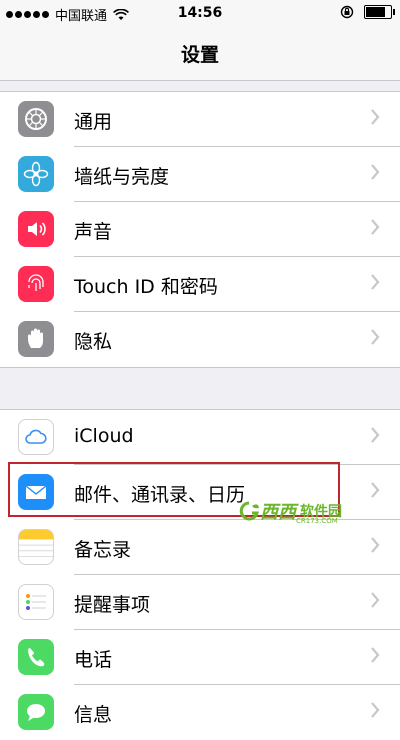 This screenshot has width=400, height=740. Describe the element at coordinates (200, 602) in the screenshot. I see `settings-row-reminders: 提醒事项` at that location.